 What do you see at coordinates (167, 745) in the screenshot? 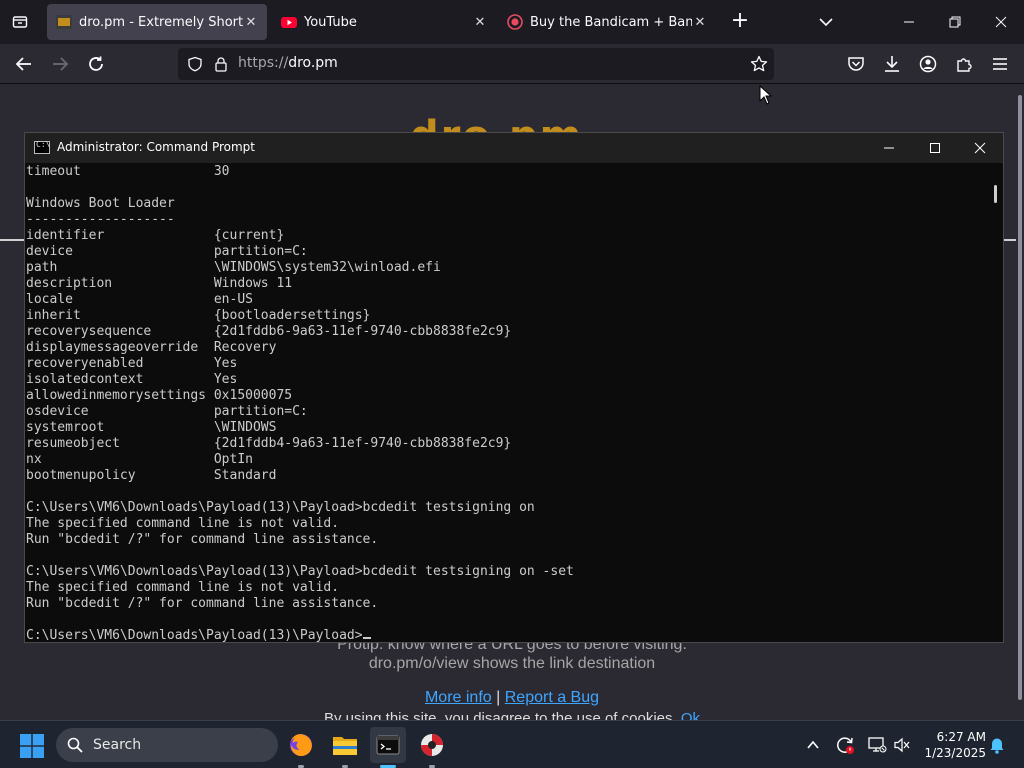
I see `taskbar-search-box: Search` at bounding box center [167, 745].